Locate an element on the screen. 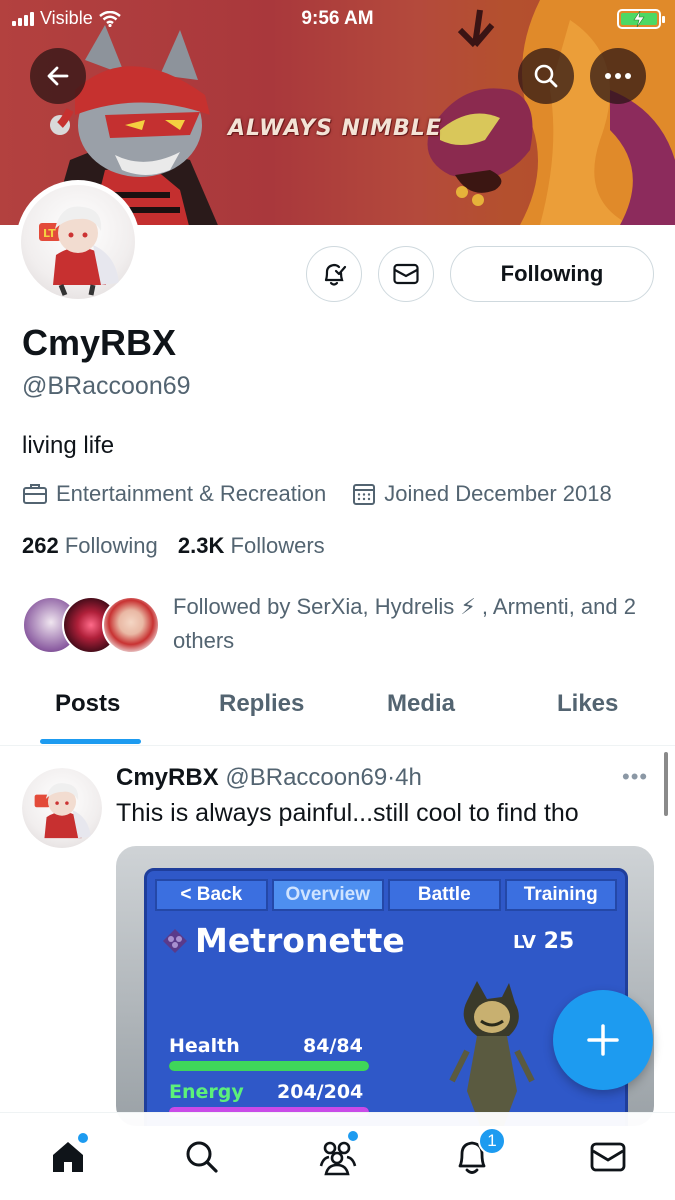 The image size is (675, 1200). creature-name: Metronette is located at coordinates (300, 940).